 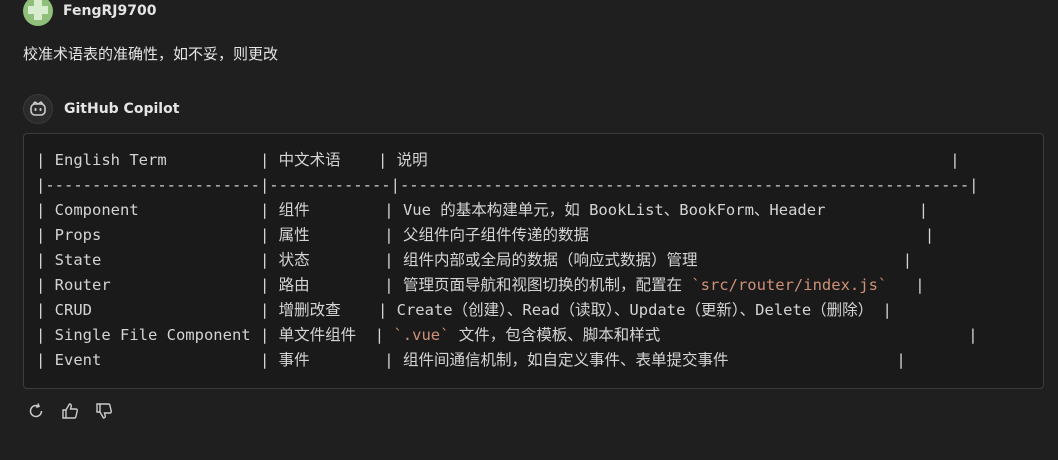 I want to click on user-name: FengRJ9700, so click(x=110, y=11).